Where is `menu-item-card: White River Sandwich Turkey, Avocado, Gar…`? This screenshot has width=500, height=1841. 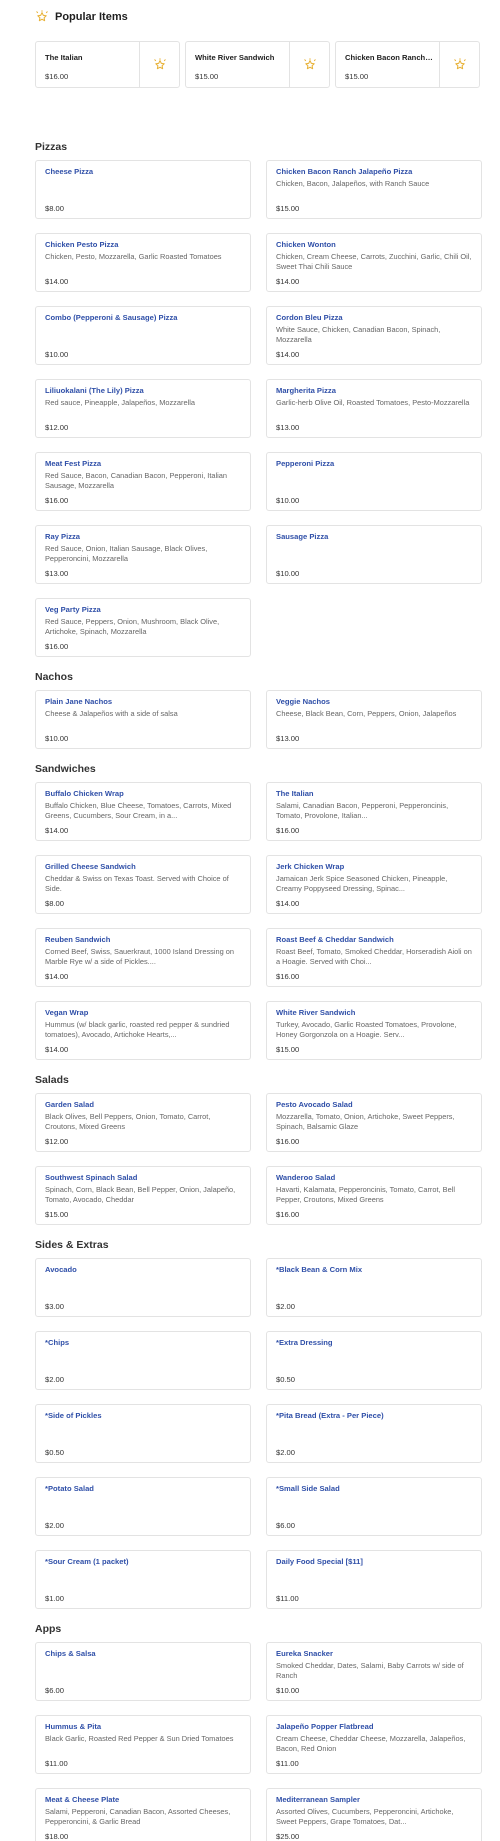
menu-item-card: White River Sandwich Turkey, Avocado, Gar… is located at coordinates (374, 1030).